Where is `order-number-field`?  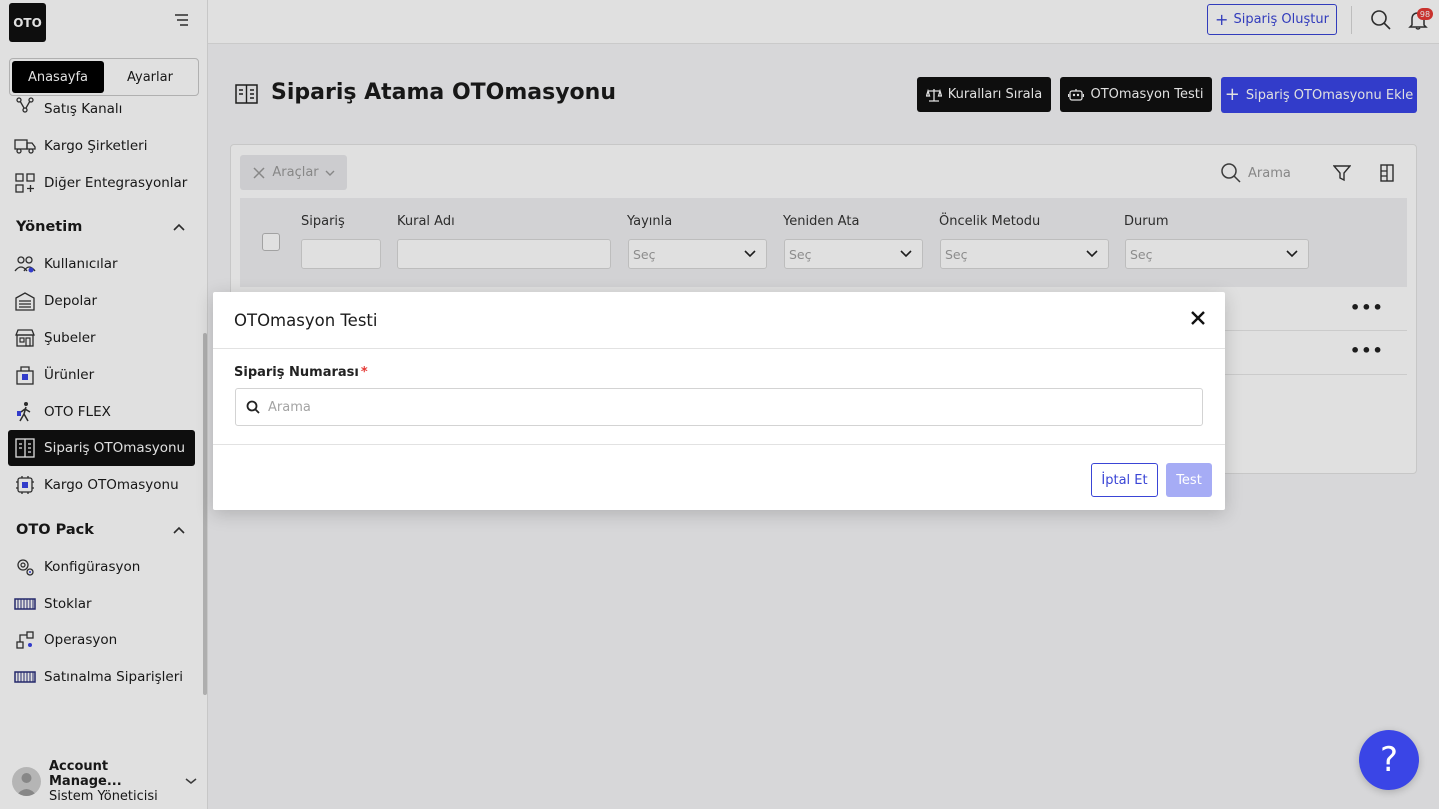
order-number-field is located at coordinates (719, 407).